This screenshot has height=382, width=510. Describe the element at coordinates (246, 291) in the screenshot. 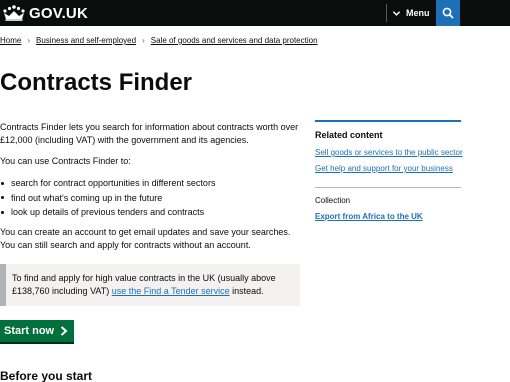

I see `inset-text-after: instead.` at that location.